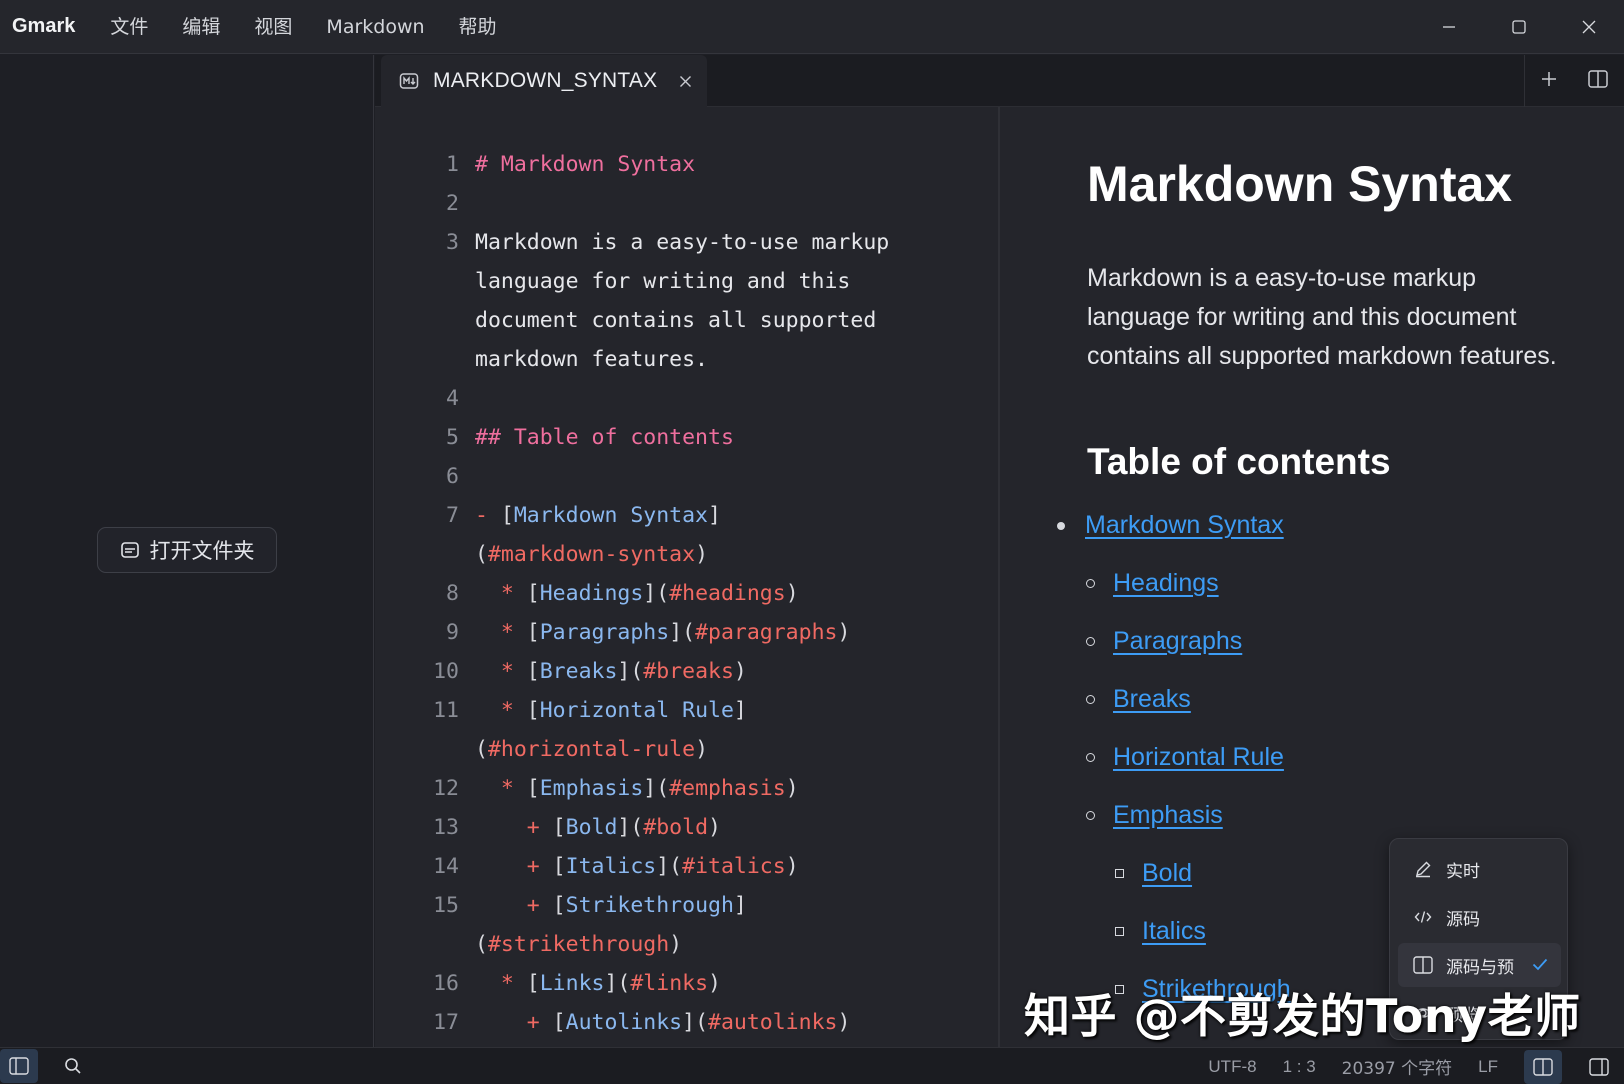  Describe the element at coordinates (686, 281) in the screenshot. I see `code-line: language for writing and this` at that location.